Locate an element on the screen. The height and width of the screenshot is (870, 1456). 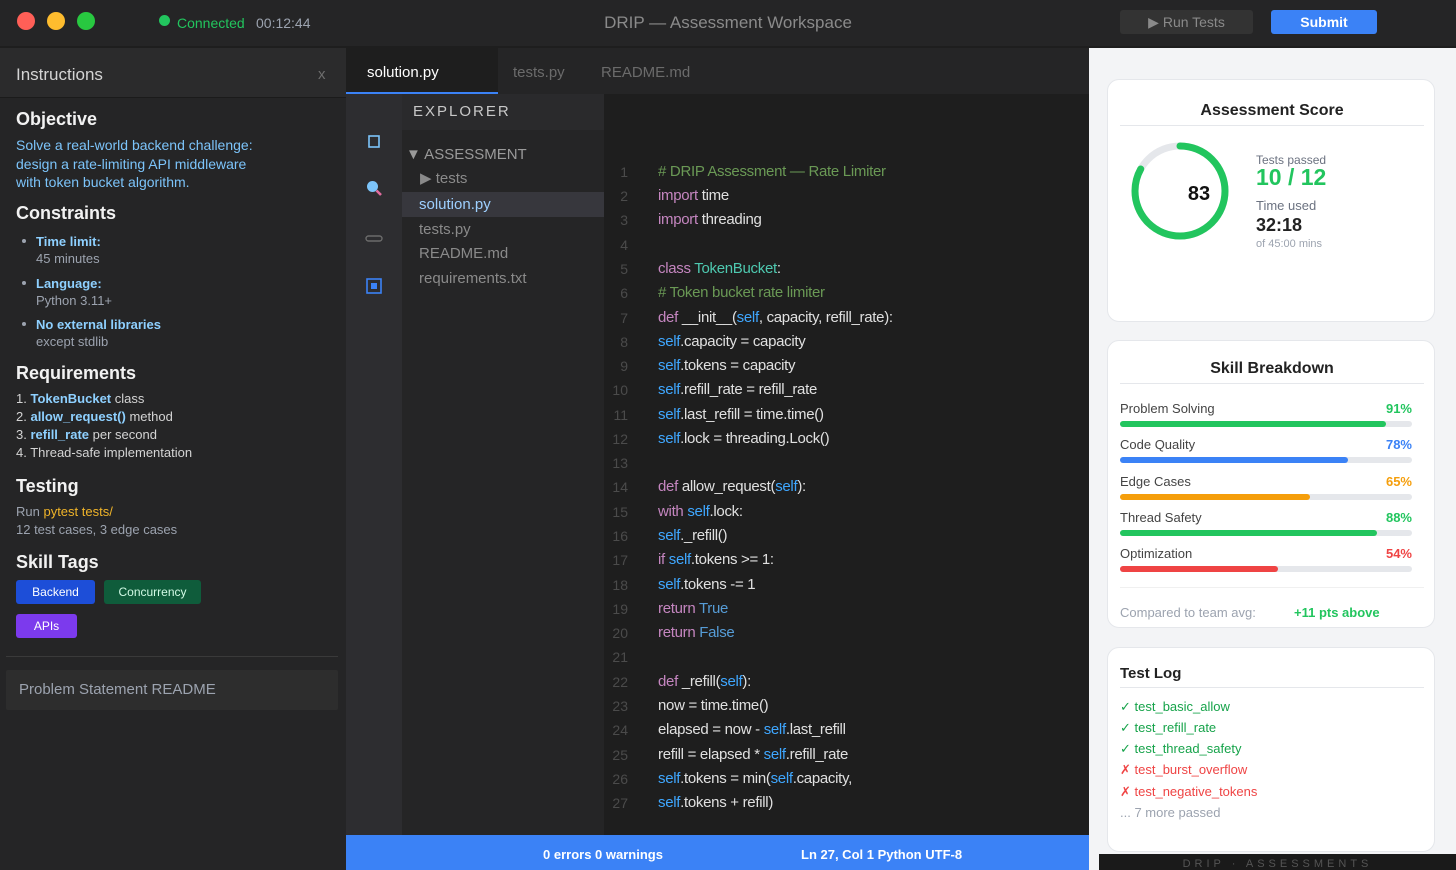
tag-apis: APIs is located at coordinates (46, 626).